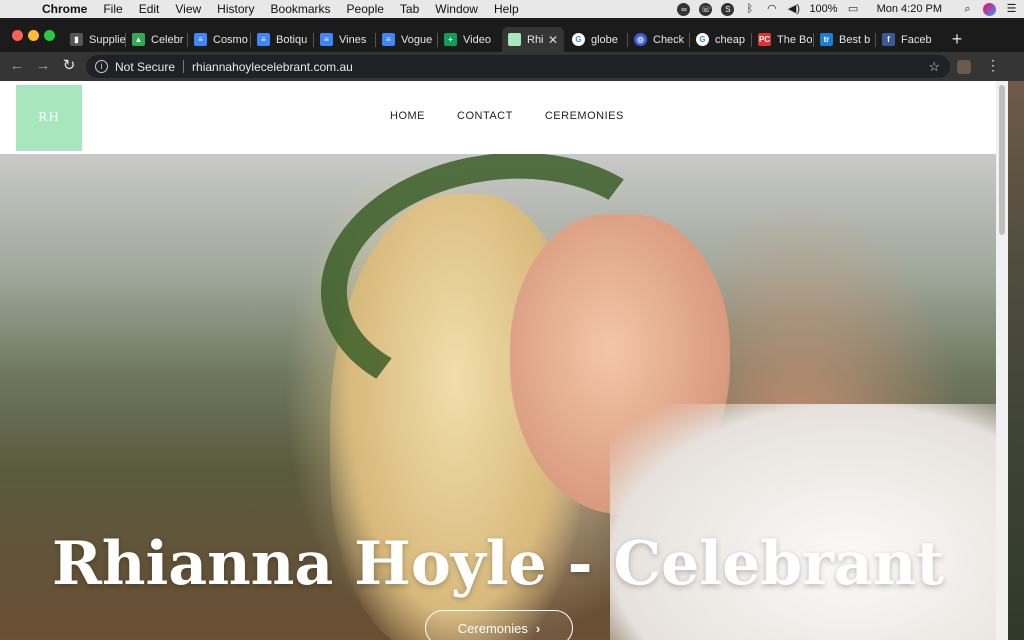 The image size is (1024, 640). What do you see at coordinates (506, 9) in the screenshot?
I see `menu-help: Help` at bounding box center [506, 9].